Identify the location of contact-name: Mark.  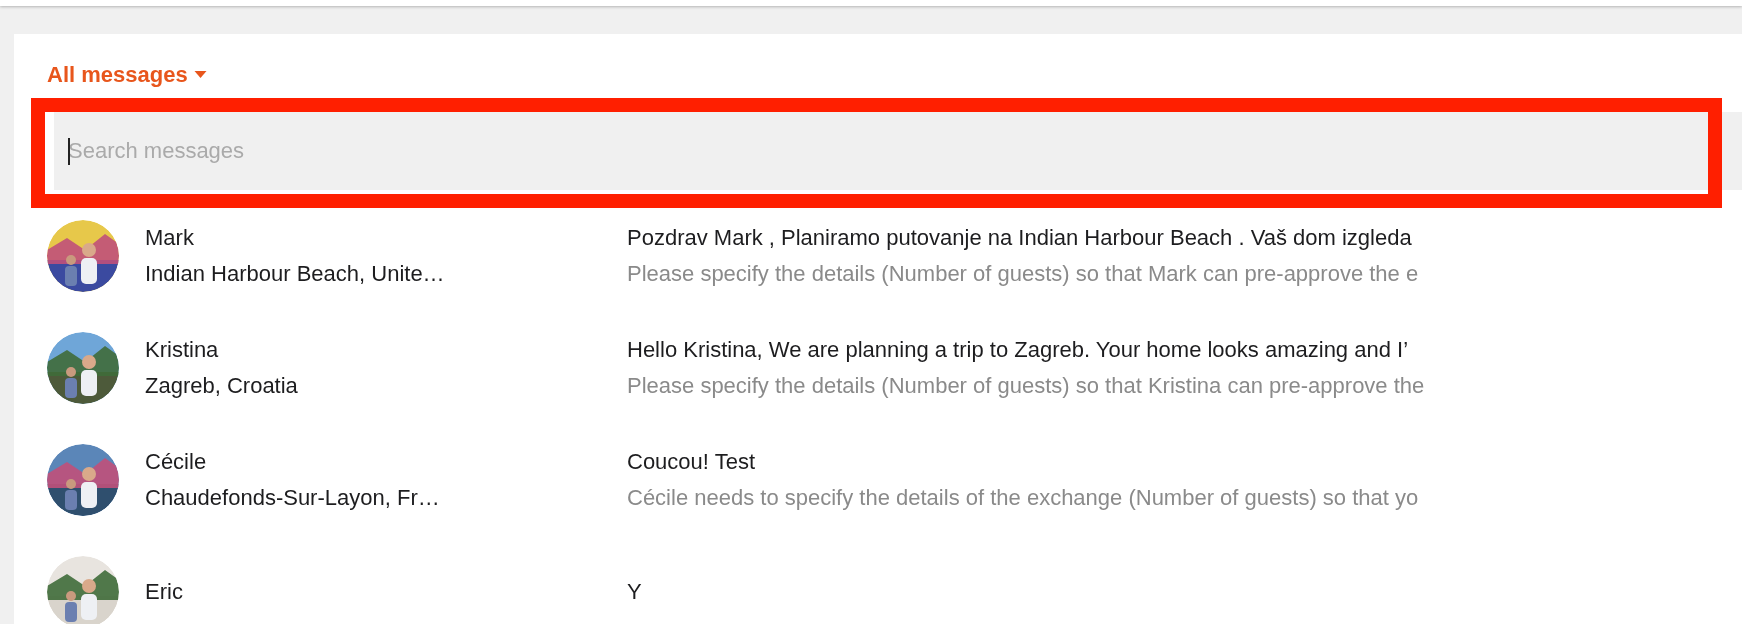
(170, 238).